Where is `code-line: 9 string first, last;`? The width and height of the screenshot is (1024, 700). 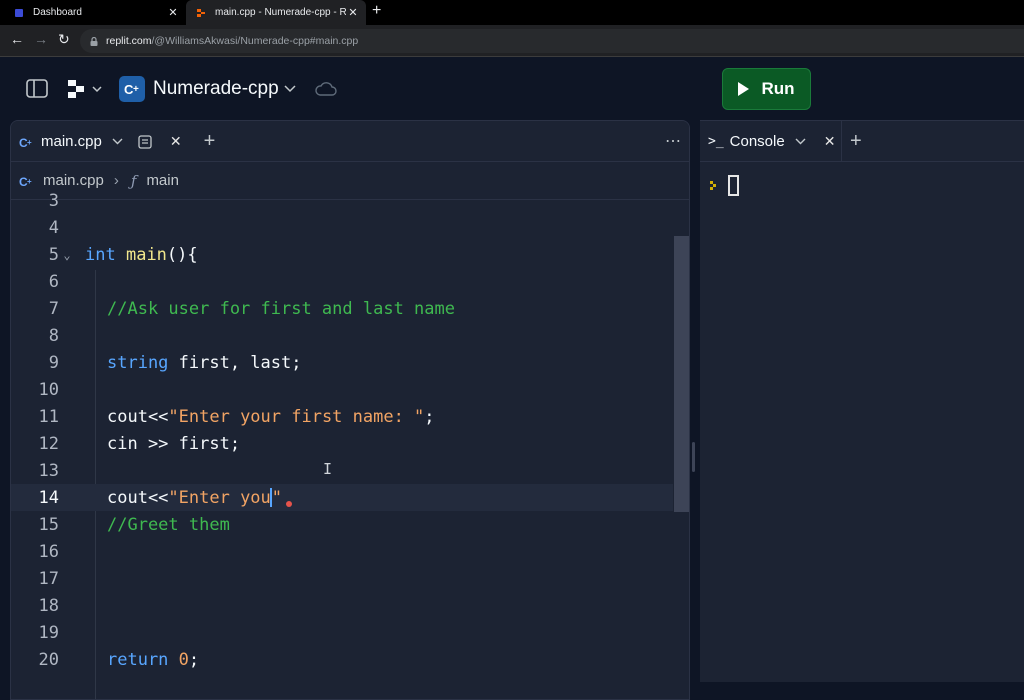 code-line: 9 string first, last; is located at coordinates (342, 362).